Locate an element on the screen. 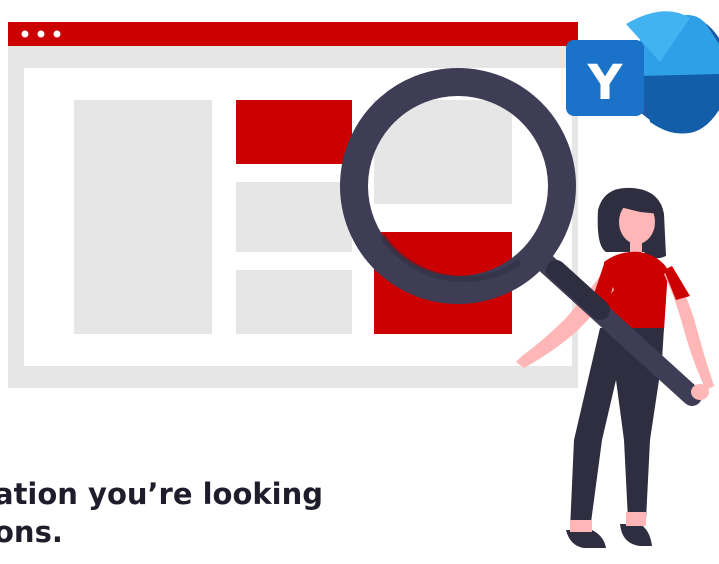 This screenshot has width=719, height=564. message-line-1: ation you’re looking is located at coordinates (162, 494).